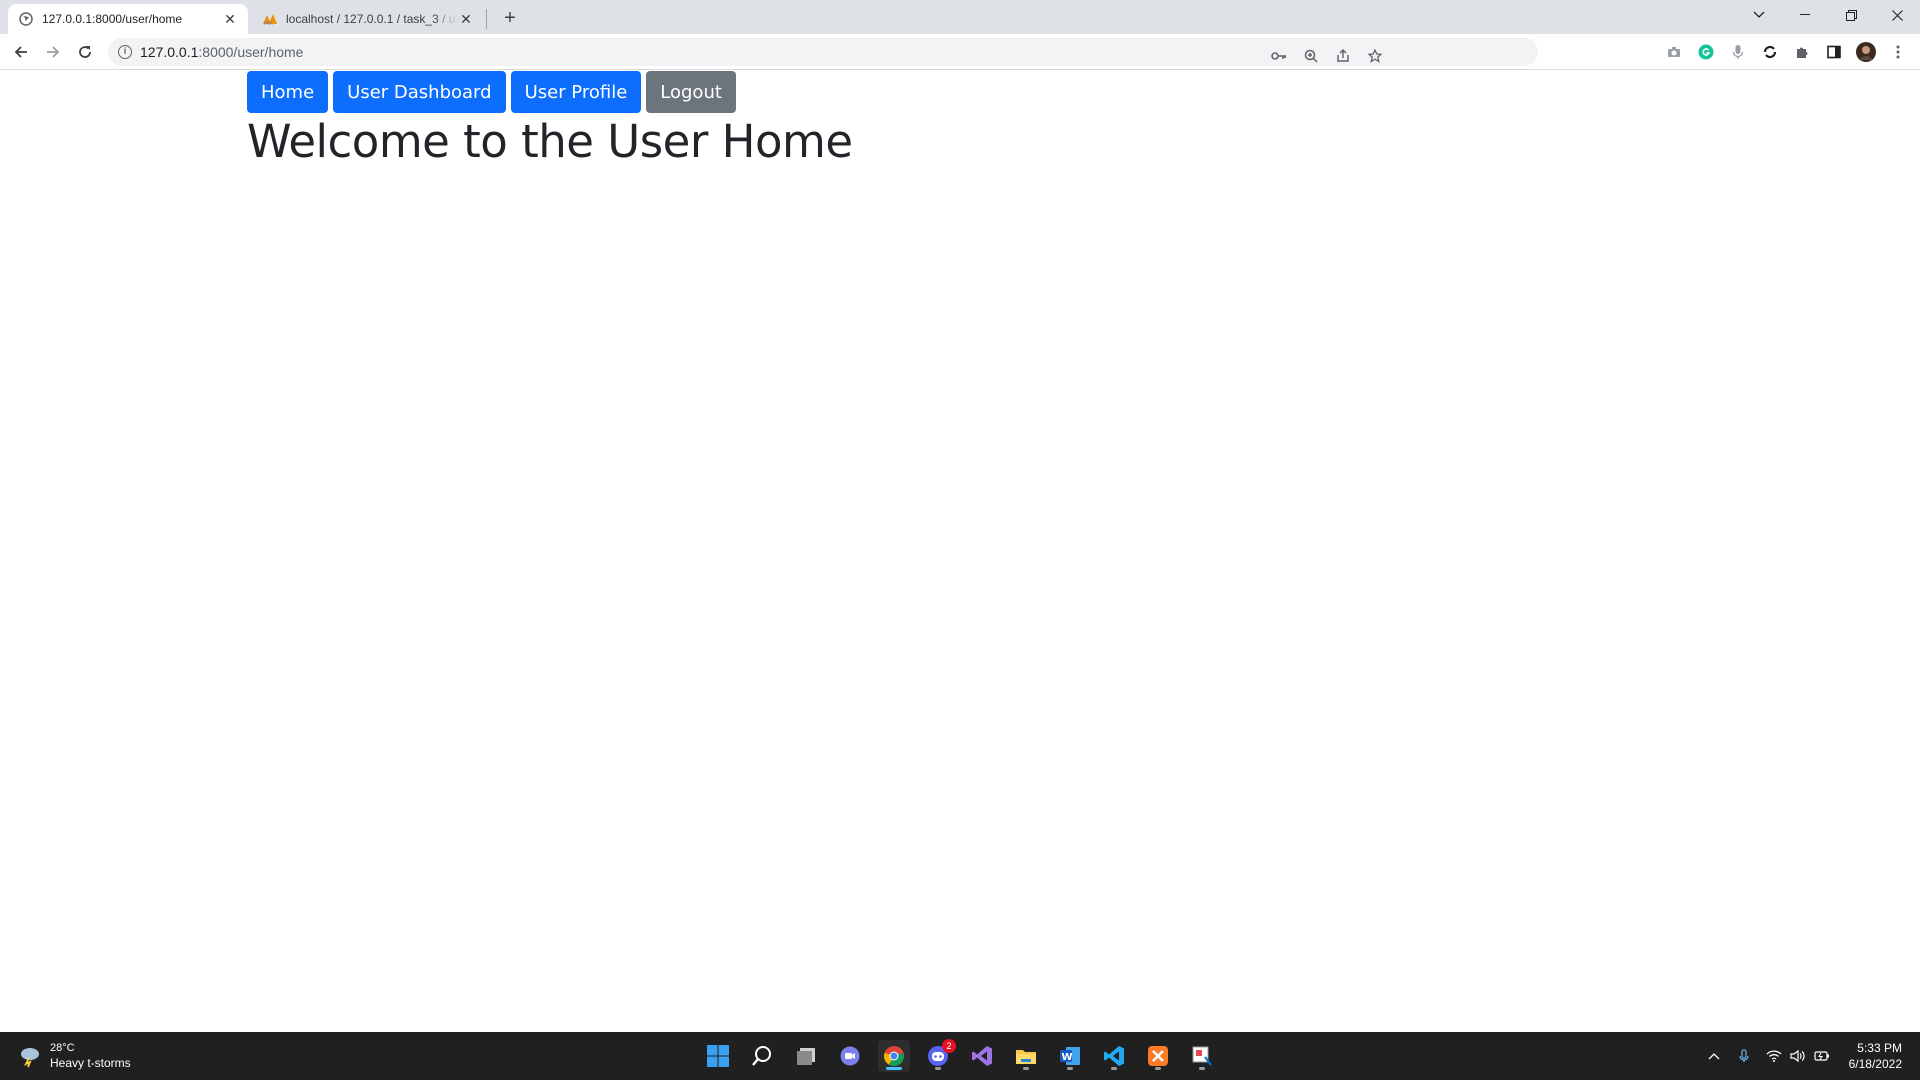 This screenshot has width=1920, height=1080. I want to click on weather-condition: Heavy t-storms, so click(90, 1063).